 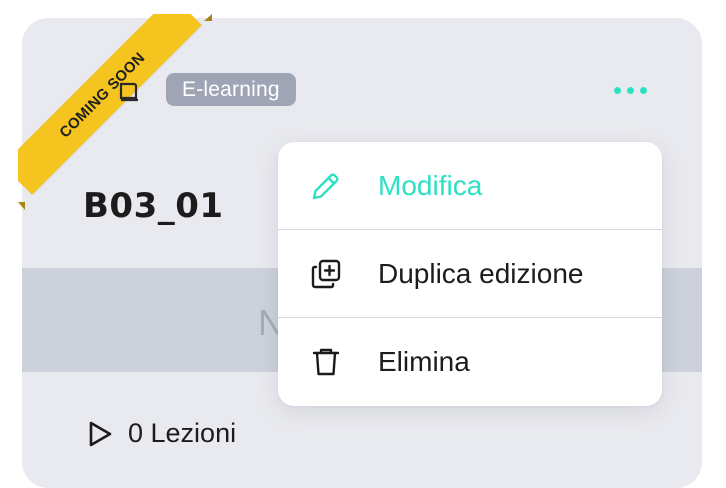 What do you see at coordinates (481, 273) in the screenshot?
I see `menu-item-label: Duplica edizione` at bounding box center [481, 273].